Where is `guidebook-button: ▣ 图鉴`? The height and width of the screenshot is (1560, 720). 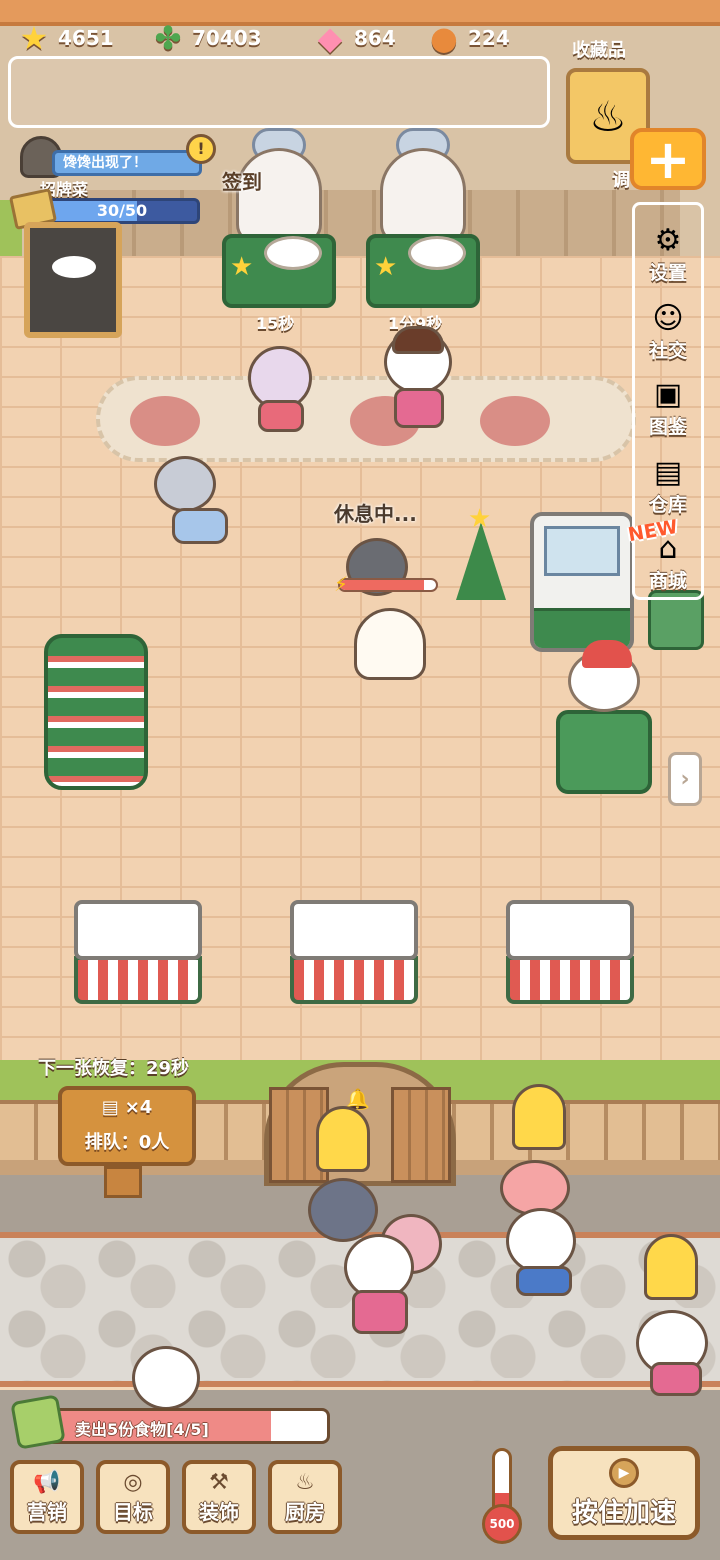 guidebook-button: ▣ 图鉴 is located at coordinates (668, 402).